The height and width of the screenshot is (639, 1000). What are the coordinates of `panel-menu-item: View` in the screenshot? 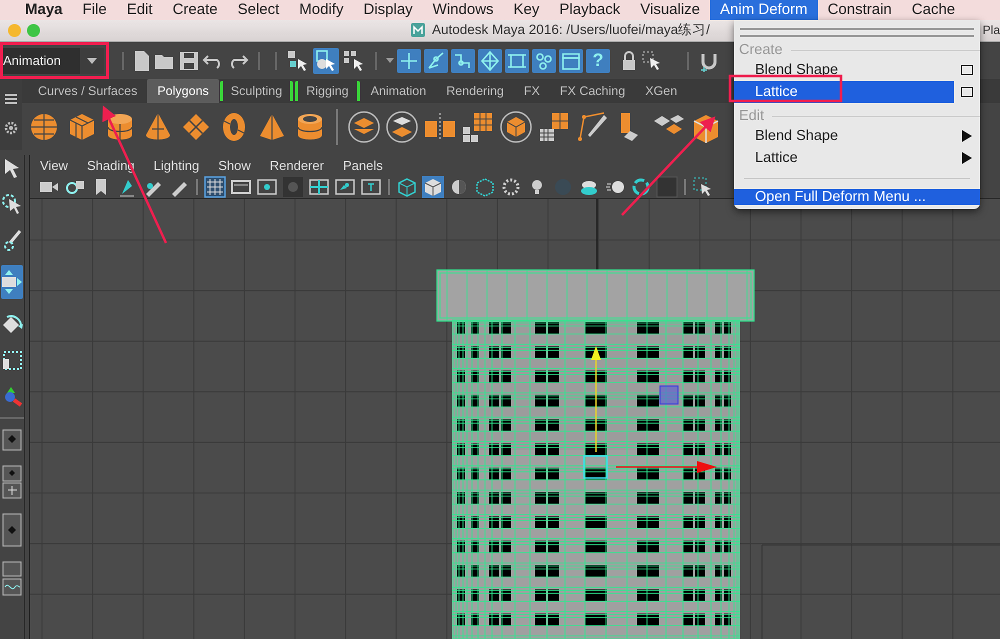 It's located at (54, 165).